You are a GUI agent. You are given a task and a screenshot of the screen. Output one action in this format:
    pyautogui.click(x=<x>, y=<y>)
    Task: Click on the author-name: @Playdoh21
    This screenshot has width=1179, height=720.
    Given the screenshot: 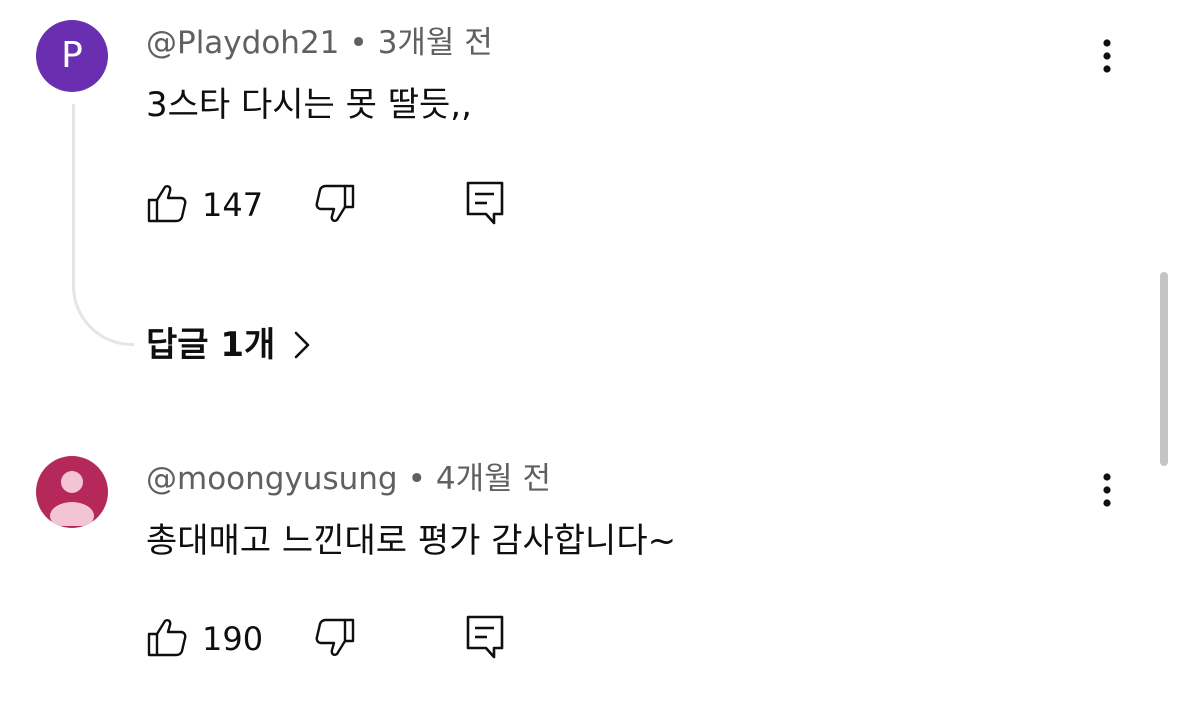 What is the action you would take?
    pyautogui.click(x=242, y=43)
    